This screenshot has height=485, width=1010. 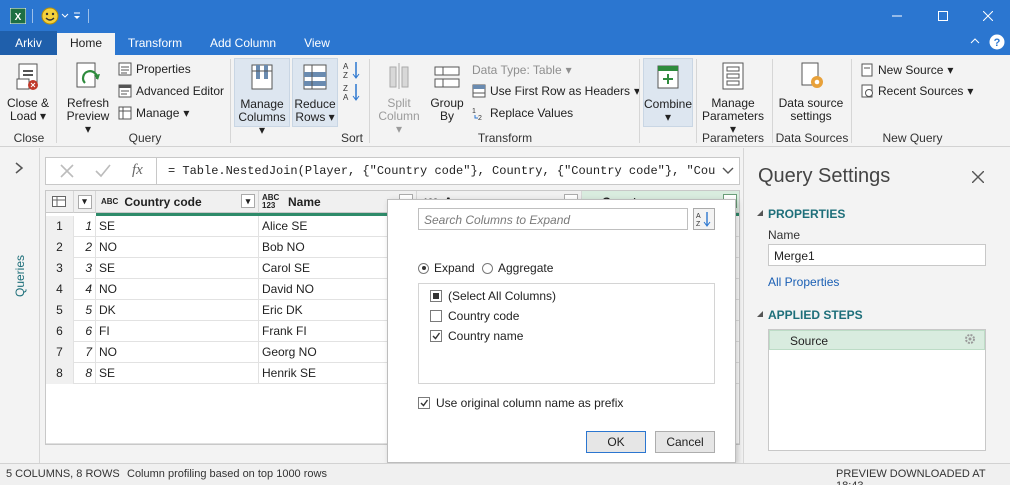 What do you see at coordinates (815, 315) in the screenshot?
I see `applied-steps-section-title: APPLIED STEPS` at bounding box center [815, 315].